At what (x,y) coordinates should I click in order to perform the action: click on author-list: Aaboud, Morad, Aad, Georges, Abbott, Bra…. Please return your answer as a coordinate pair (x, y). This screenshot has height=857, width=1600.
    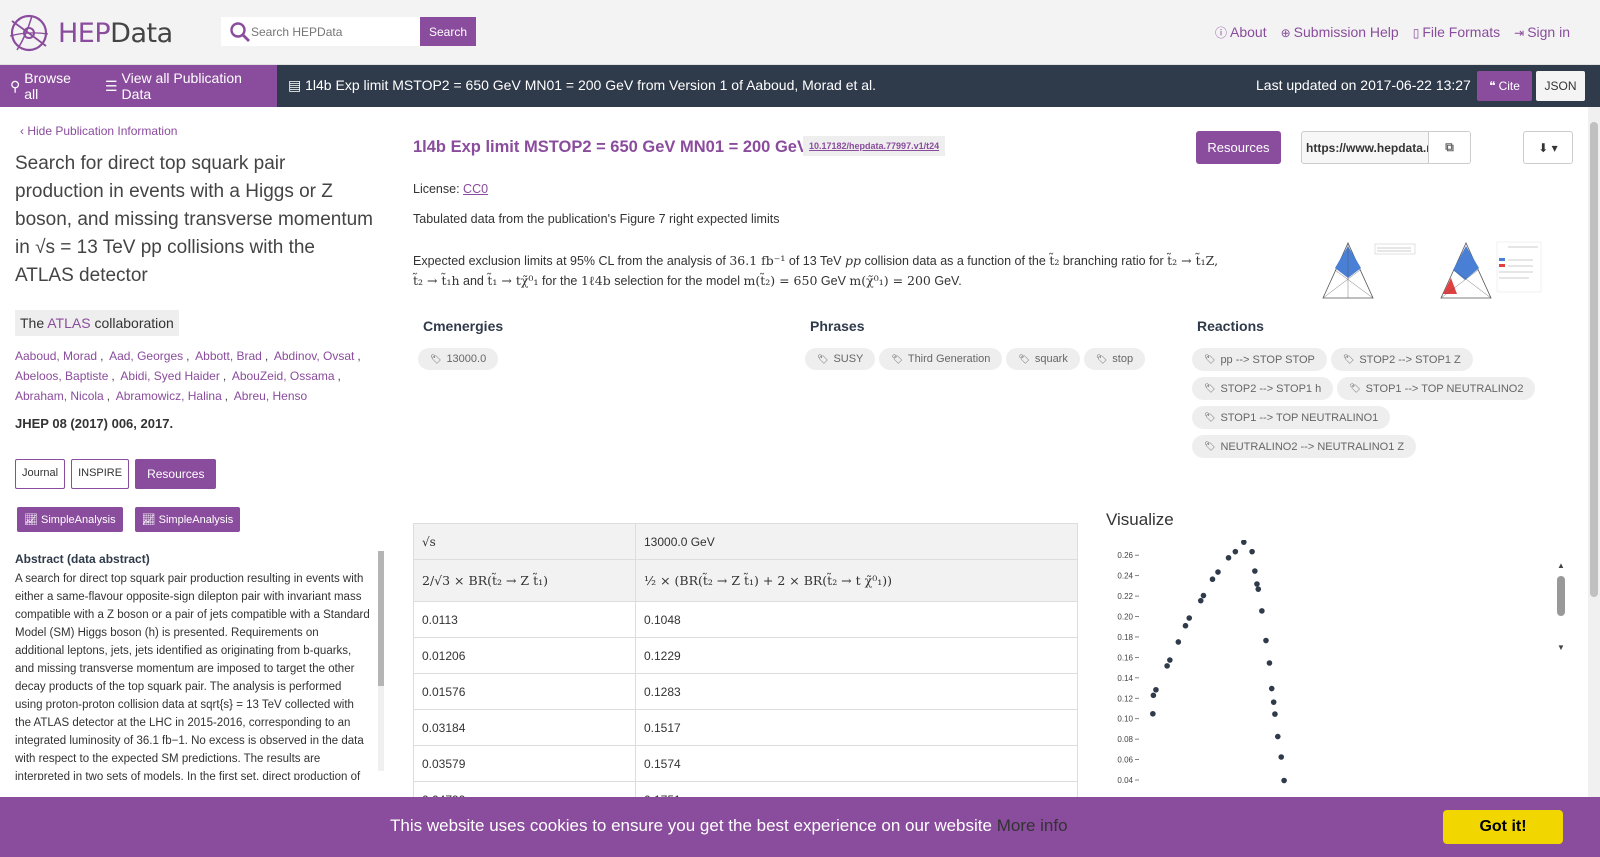
    Looking at the image, I should click on (188, 376).